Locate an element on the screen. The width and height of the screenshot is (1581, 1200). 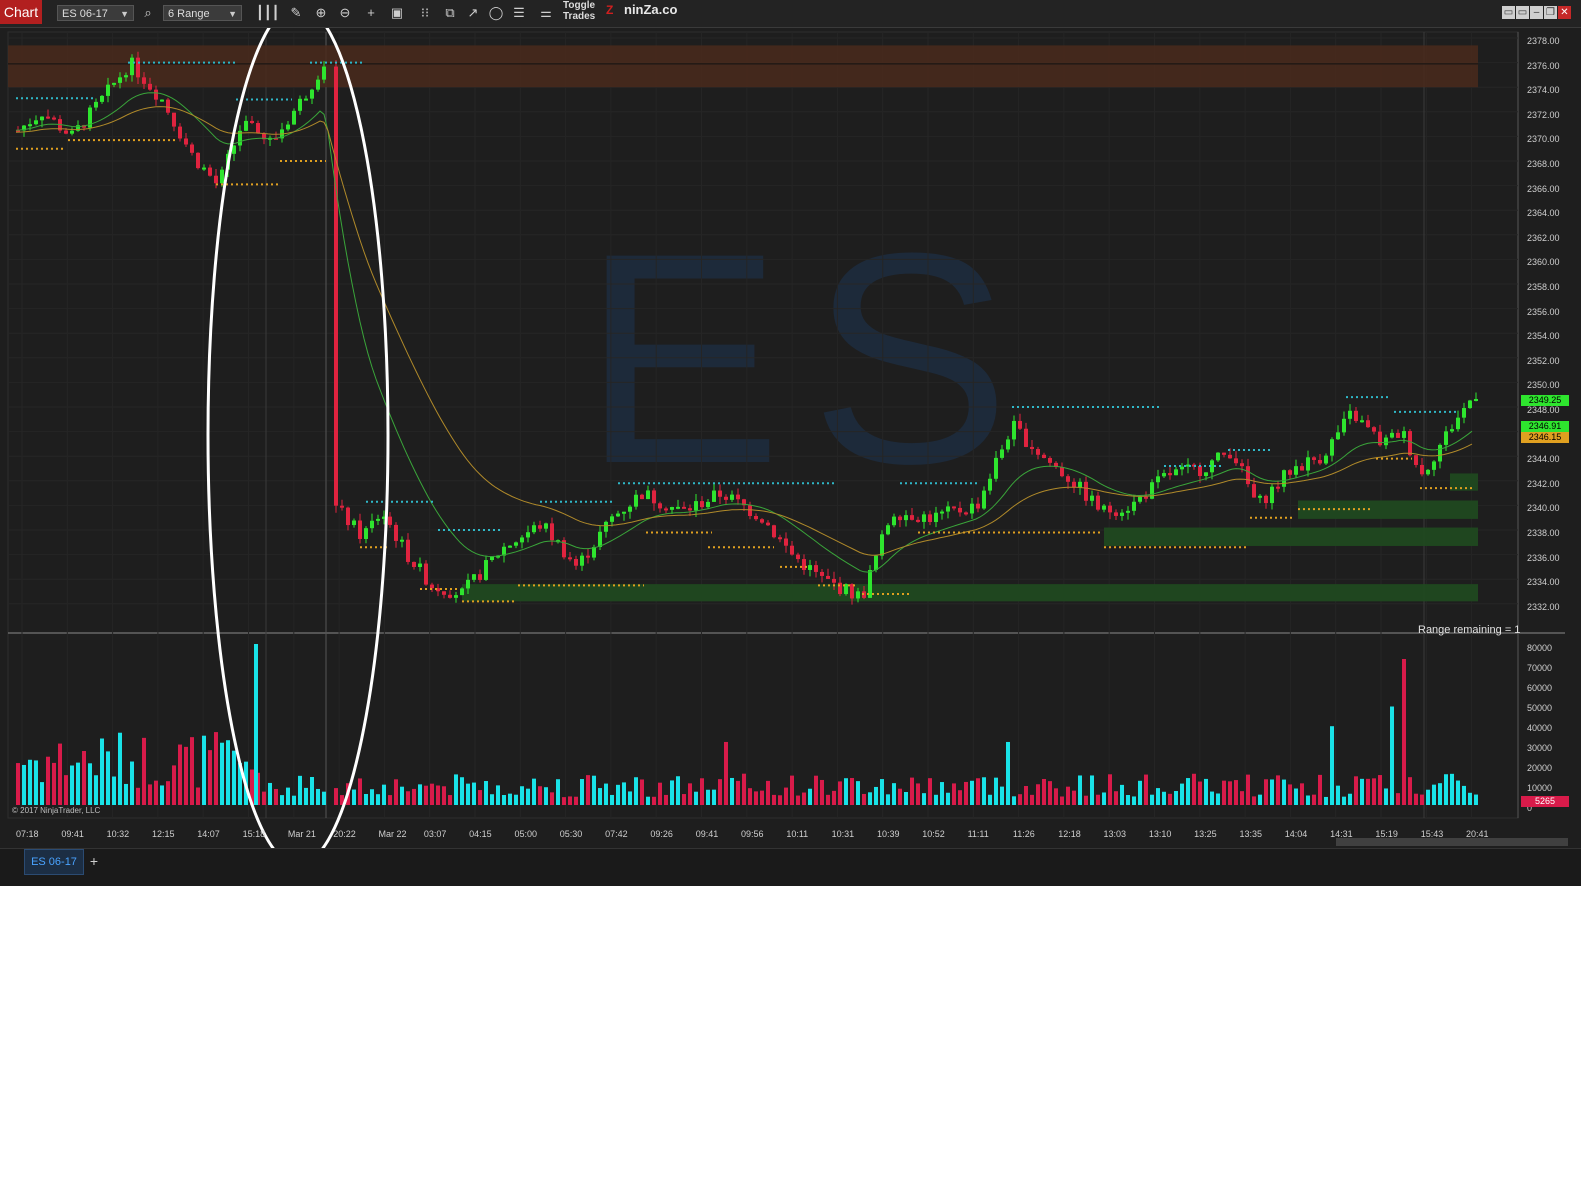
tab-bar: ES 06-17 + is located at coordinates (790, 867).